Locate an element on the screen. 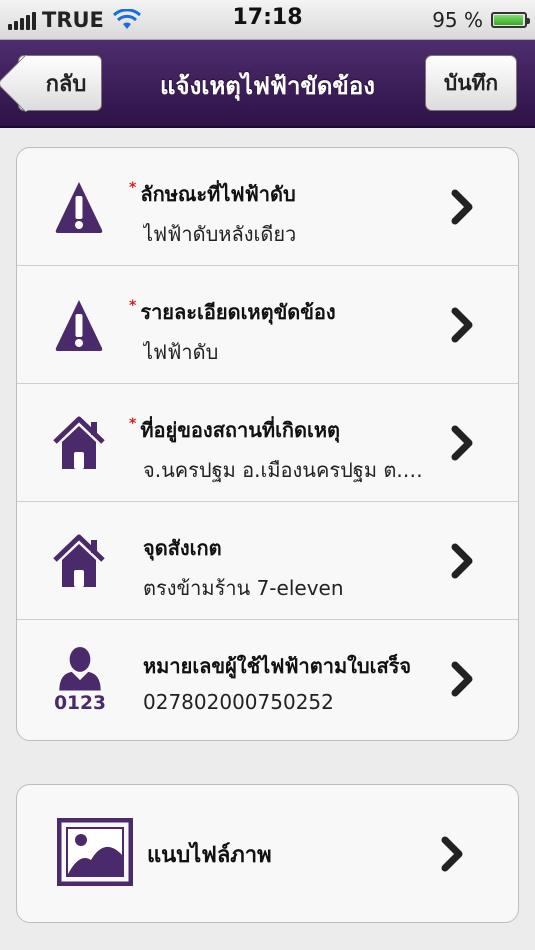 The height and width of the screenshot is (950, 535). battery-percent: 95 % is located at coordinates (457, 20).